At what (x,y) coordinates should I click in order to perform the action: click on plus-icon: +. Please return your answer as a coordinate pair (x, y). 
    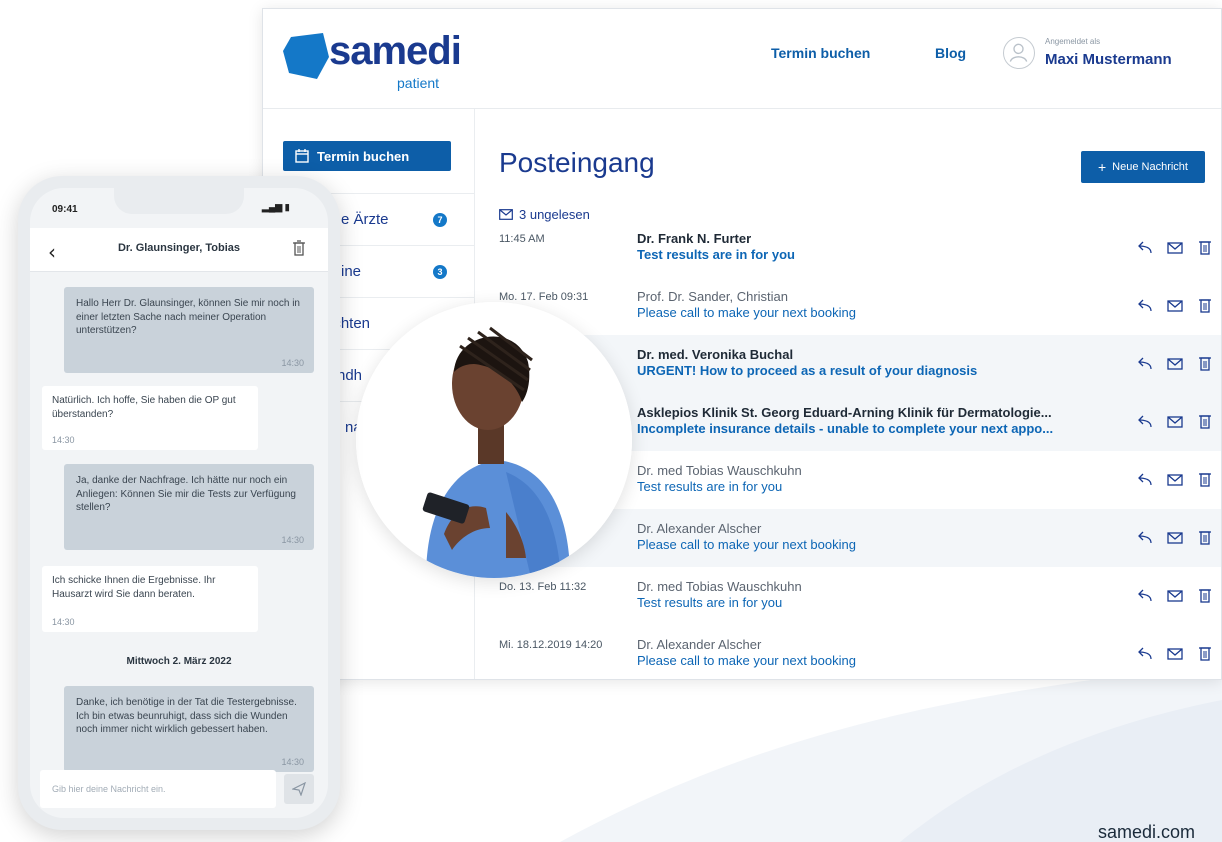
    Looking at the image, I should click on (1102, 167).